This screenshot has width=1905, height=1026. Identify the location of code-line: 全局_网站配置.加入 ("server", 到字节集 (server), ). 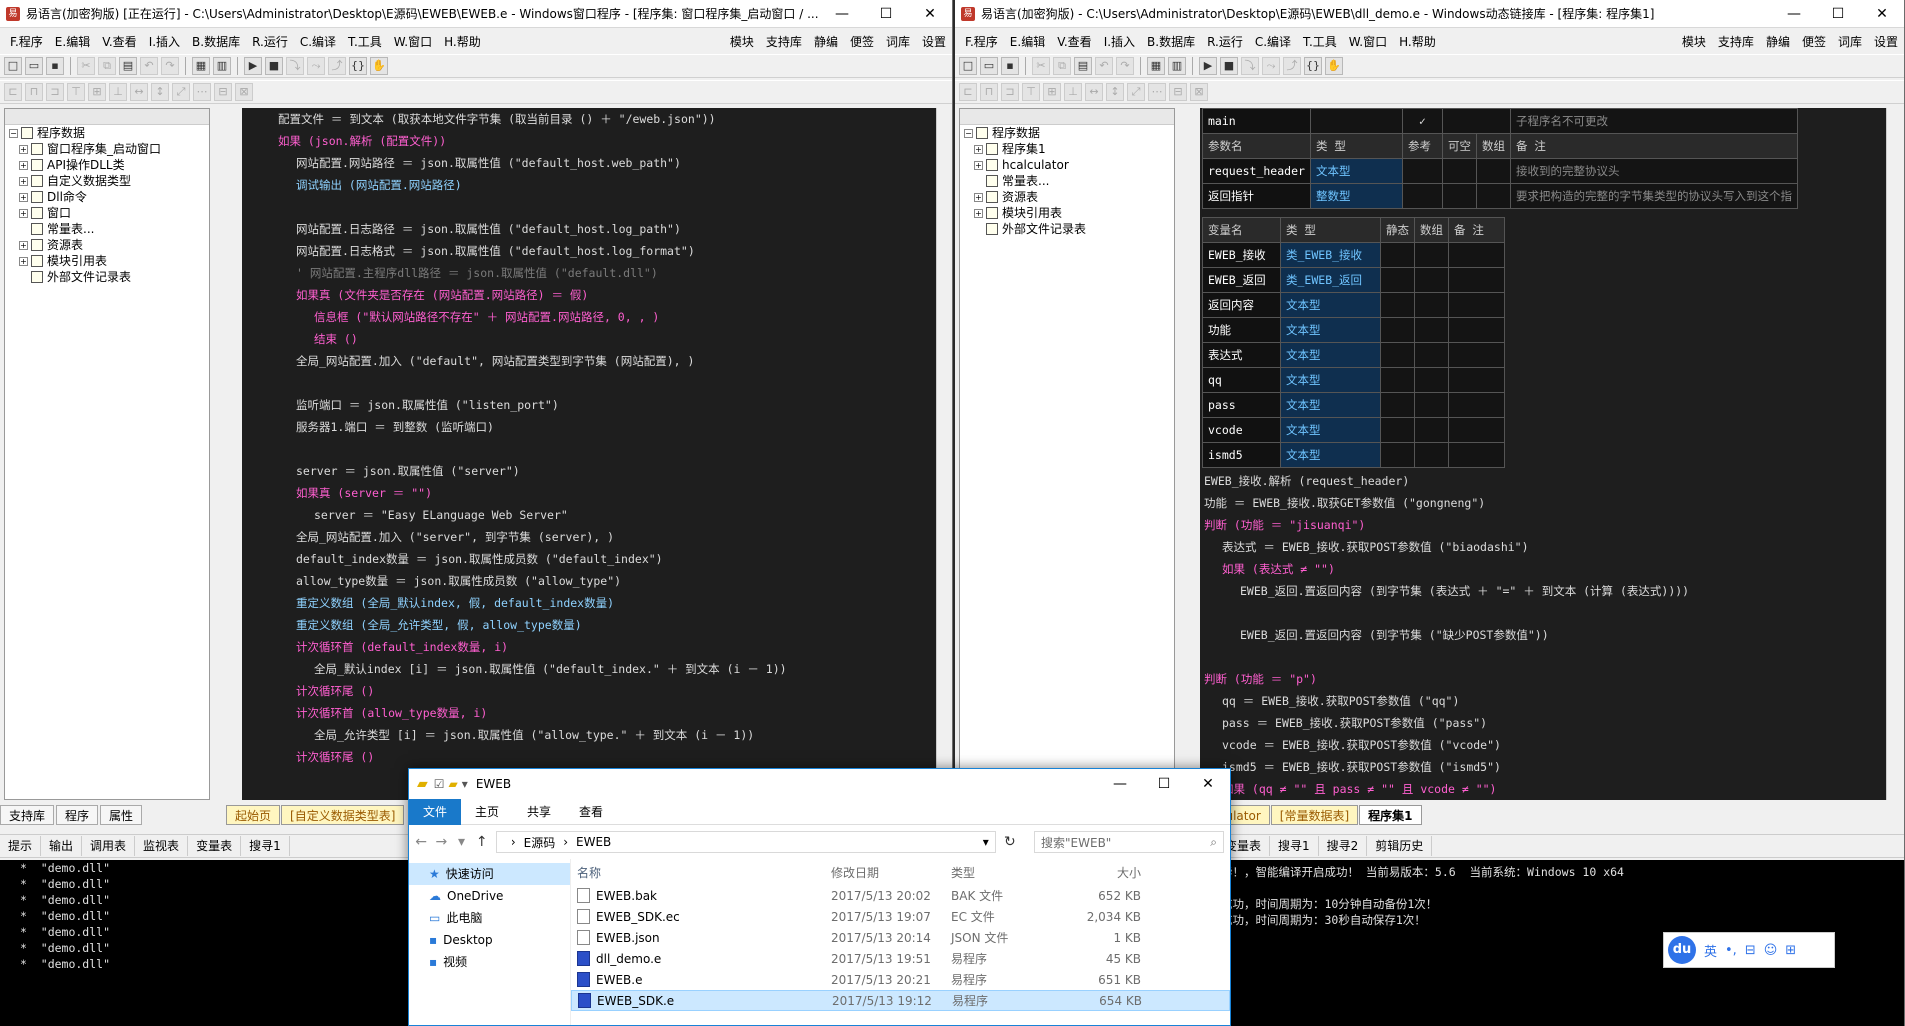
(589, 537).